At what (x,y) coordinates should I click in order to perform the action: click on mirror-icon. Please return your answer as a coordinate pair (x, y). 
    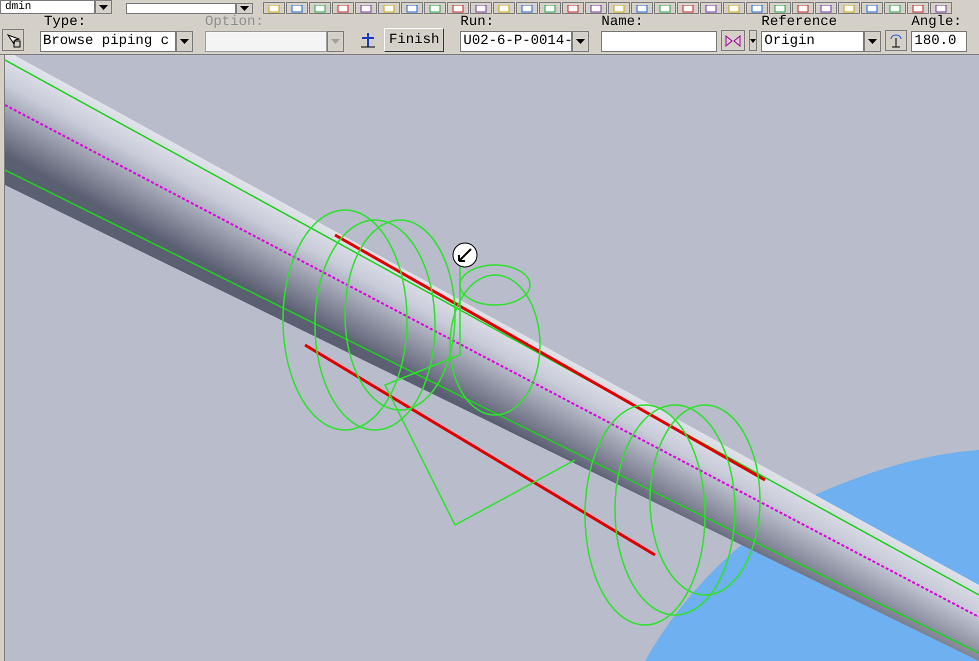
    Looking at the image, I should click on (733, 40).